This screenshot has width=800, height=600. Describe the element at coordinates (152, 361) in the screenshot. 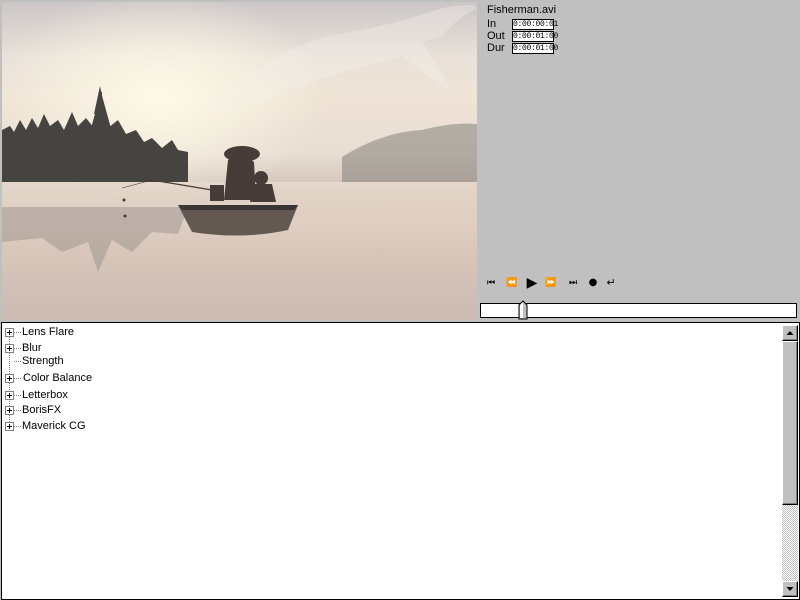

I see `tree-item-strength: Strength` at that location.